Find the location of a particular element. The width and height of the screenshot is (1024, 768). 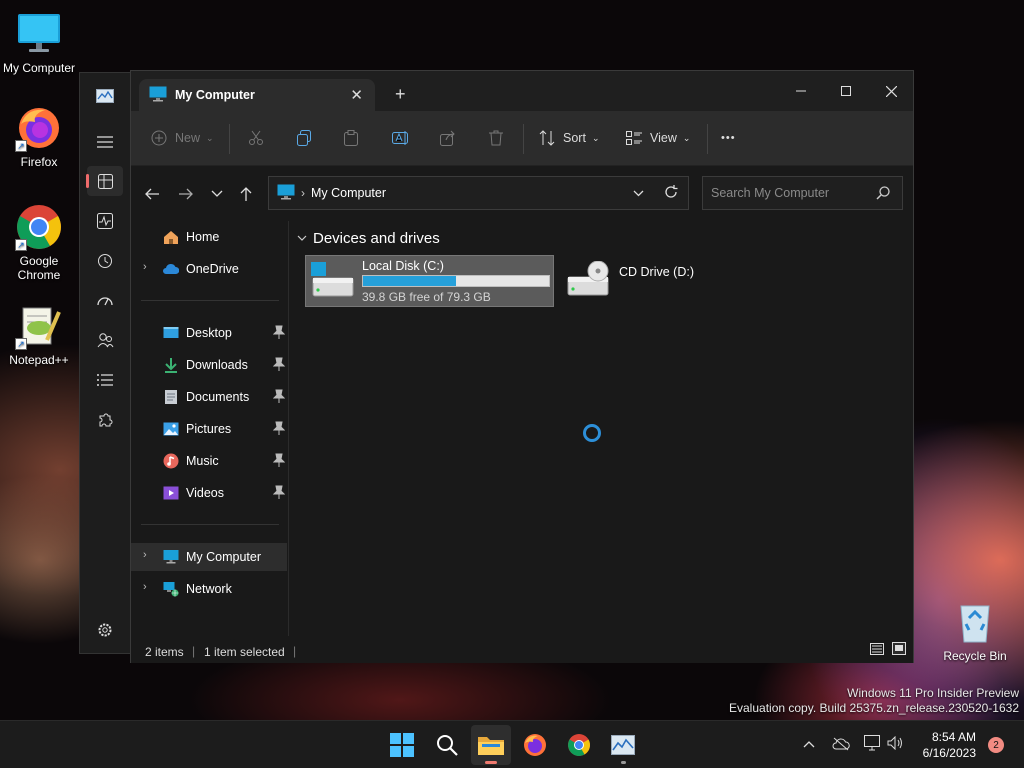

address-dropdown-icon is located at coordinates (638, 193).